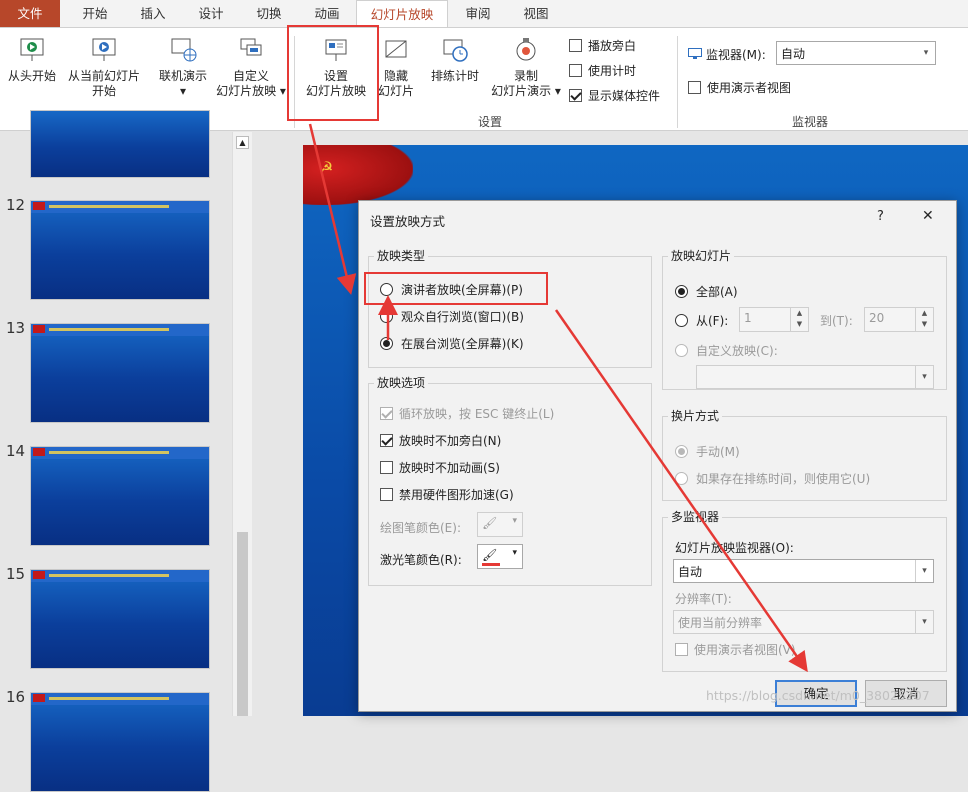 The image size is (968, 792). I want to click on from-current-button: 从当前幻灯片 开始, so click(104, 67).